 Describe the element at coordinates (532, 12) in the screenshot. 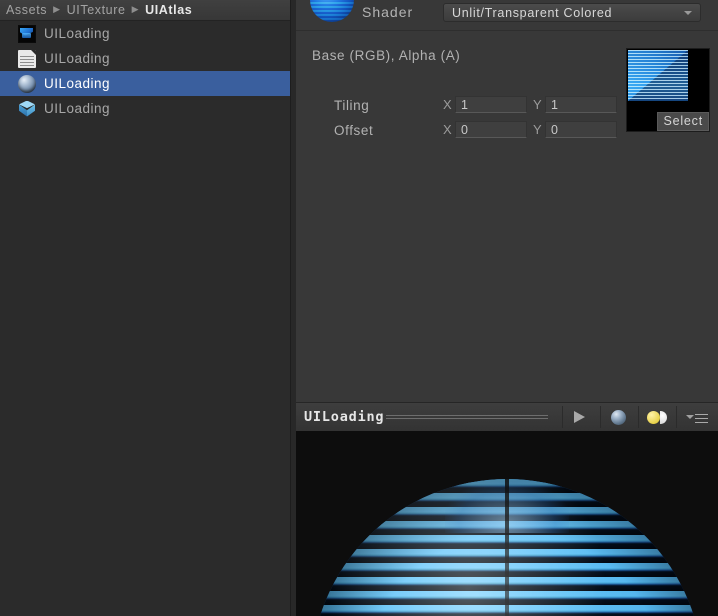

I see `shader-dropdown-value: Unlit/Transparent Colored` at that location.